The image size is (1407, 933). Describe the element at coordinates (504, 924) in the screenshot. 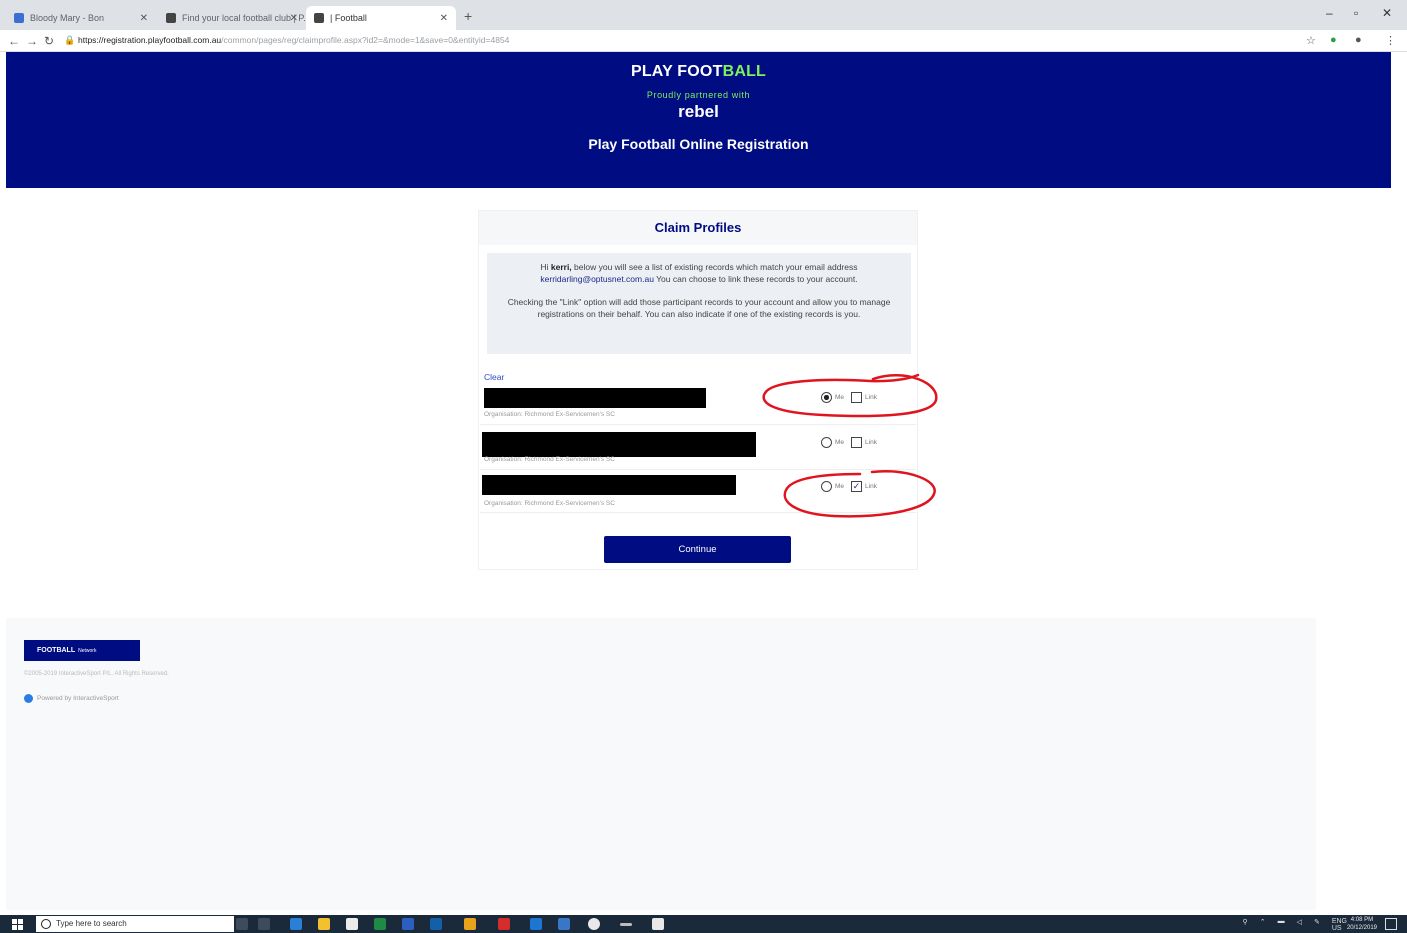

I see `acrobat-icon` at that location.